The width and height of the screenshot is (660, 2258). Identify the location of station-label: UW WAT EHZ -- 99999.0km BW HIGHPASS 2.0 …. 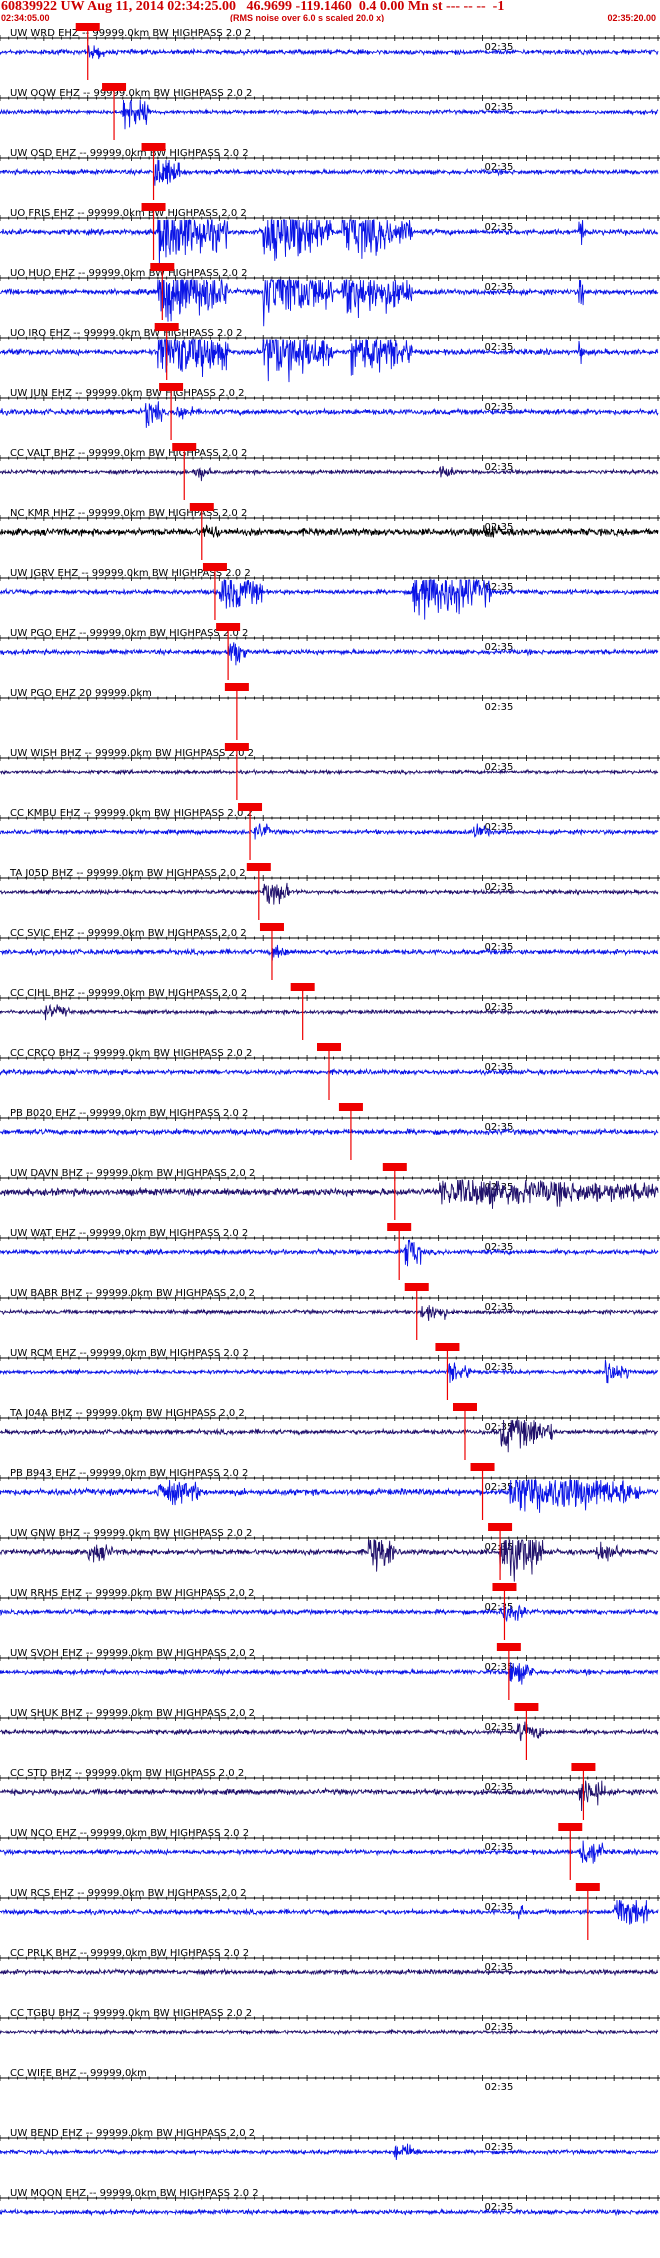
(129, 1233).